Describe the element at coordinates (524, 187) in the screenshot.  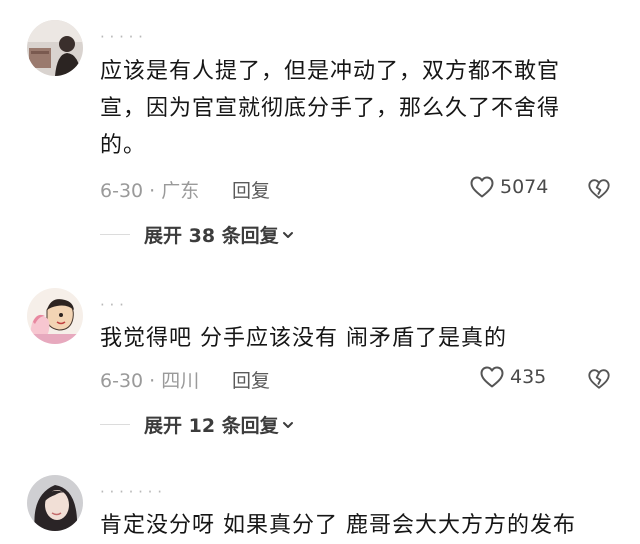
I see `like-count: 5074` at that location.